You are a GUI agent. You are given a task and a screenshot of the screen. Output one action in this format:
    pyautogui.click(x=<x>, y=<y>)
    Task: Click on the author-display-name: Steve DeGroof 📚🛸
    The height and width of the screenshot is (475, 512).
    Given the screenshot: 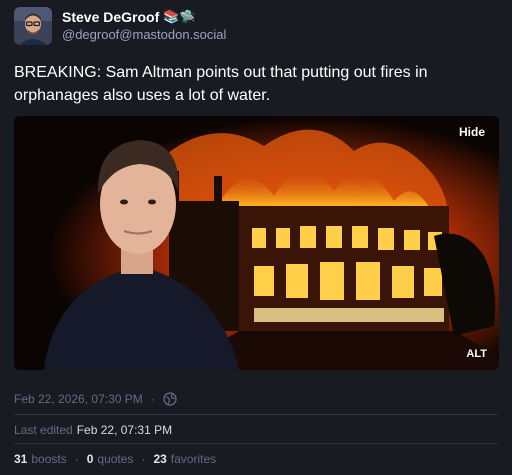 What is the action you would take?
    pyautogui.click(x=144, y=17)
    